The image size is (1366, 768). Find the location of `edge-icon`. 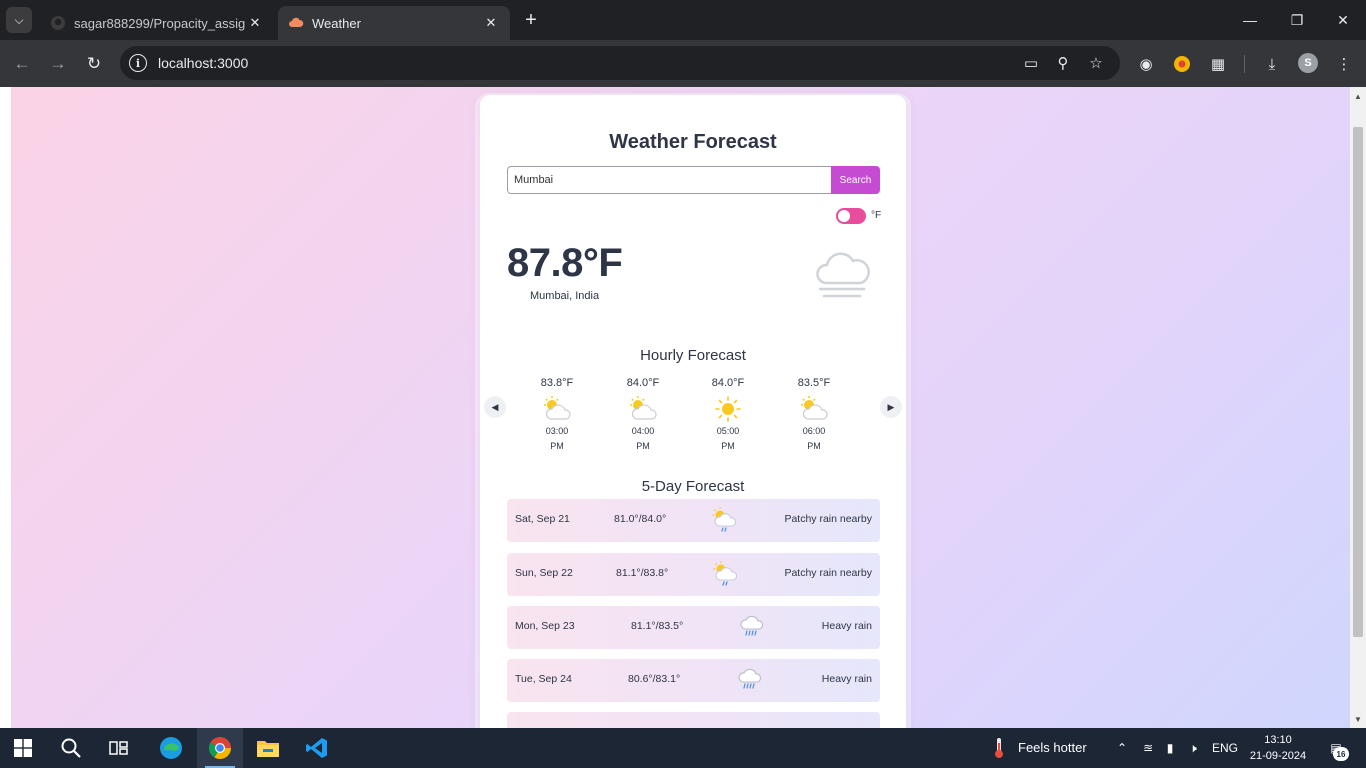

edge-icon is located at coordinates (171, 748).